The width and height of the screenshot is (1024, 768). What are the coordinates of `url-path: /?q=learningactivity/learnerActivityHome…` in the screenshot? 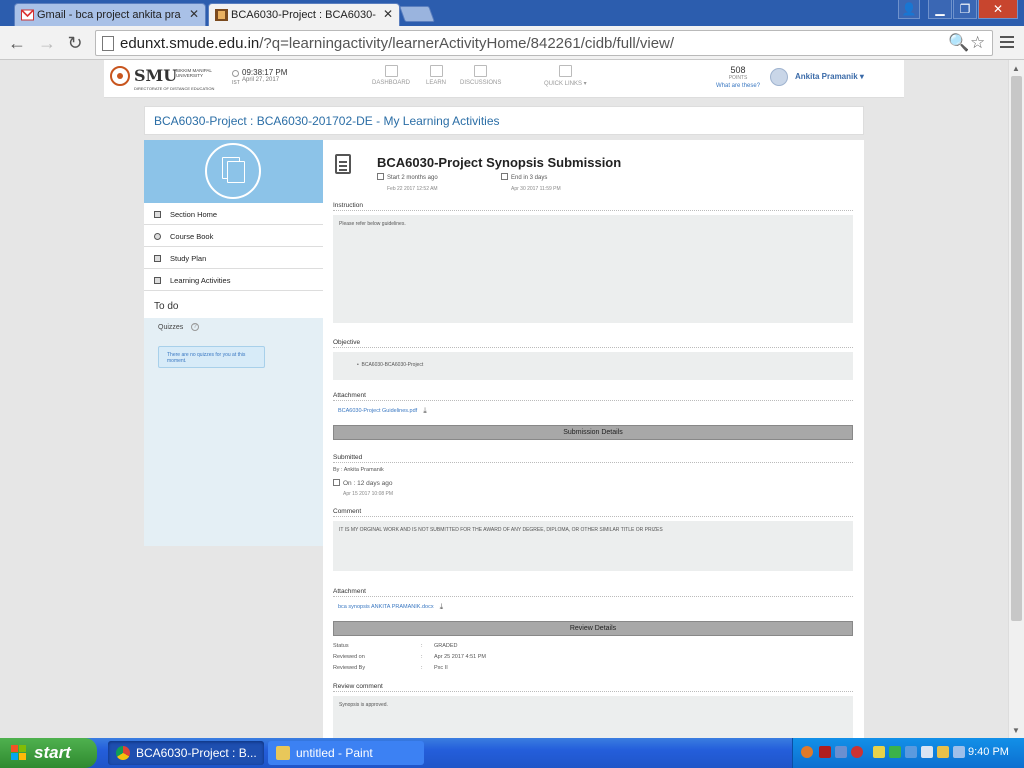 It's located at (467, 43).